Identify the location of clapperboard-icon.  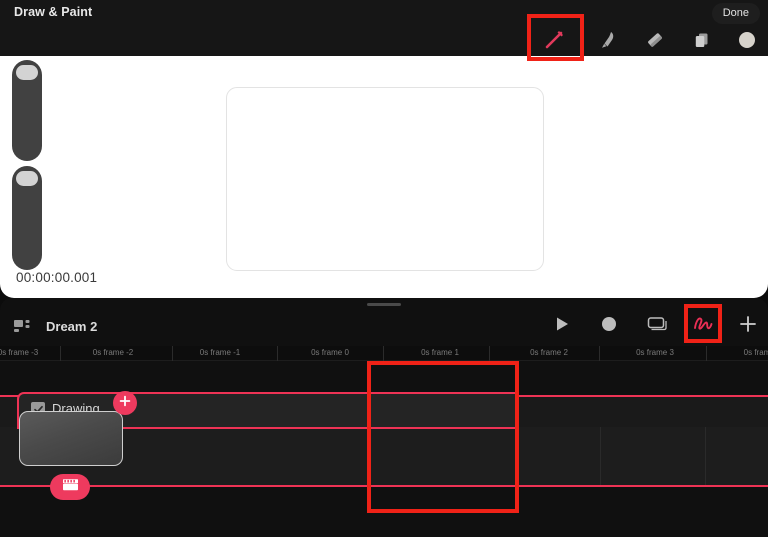
(70, 487).